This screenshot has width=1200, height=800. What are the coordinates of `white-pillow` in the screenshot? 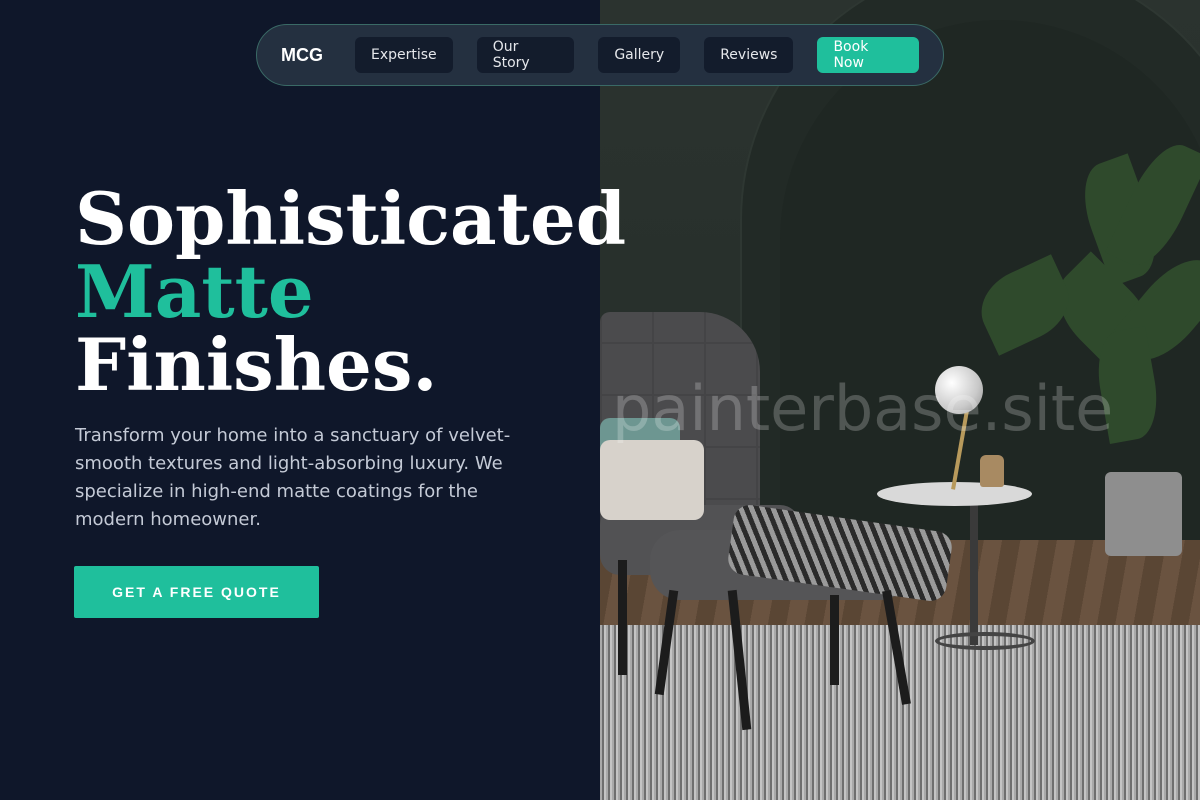 It's located at (652, 480).